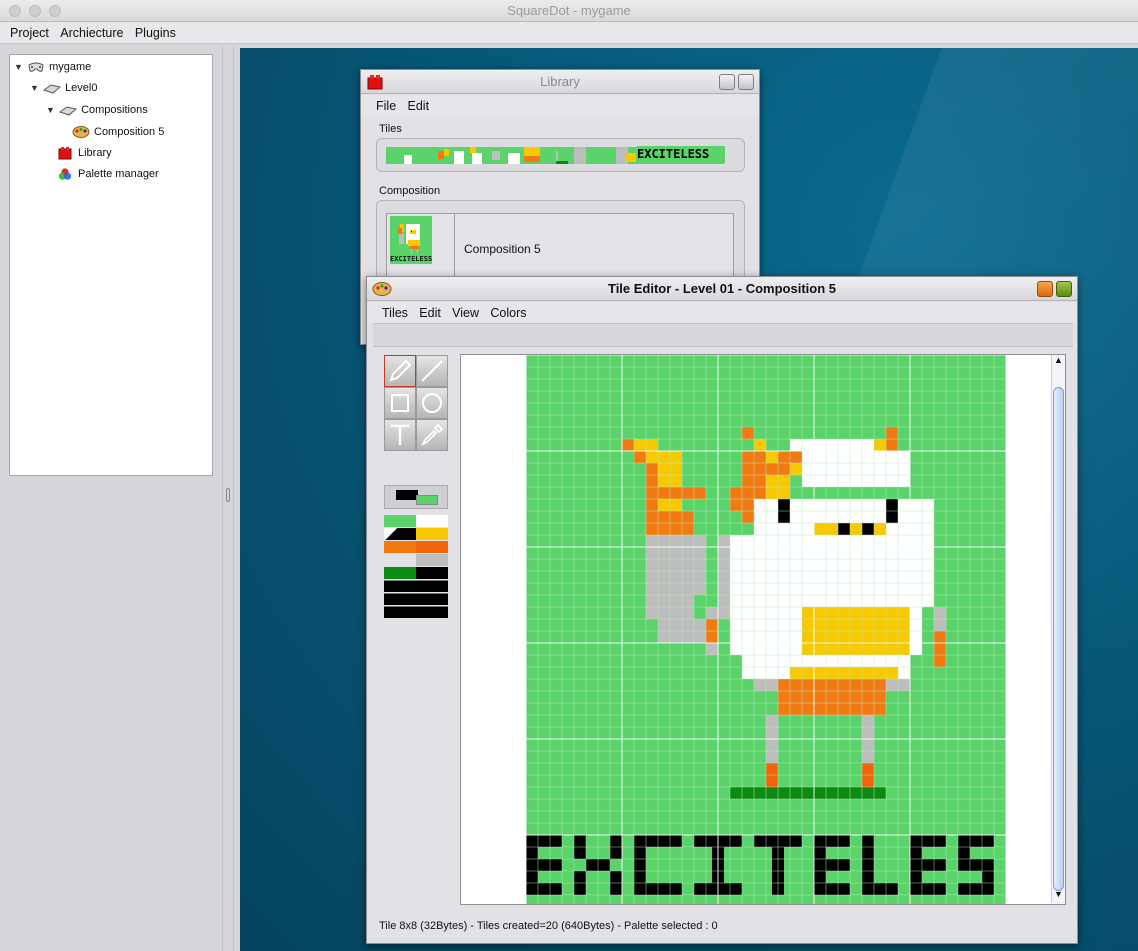 Image resolution: width=1138 pixels, height=951 pixels. I want to click on library-title: Library, so click(560, 81).